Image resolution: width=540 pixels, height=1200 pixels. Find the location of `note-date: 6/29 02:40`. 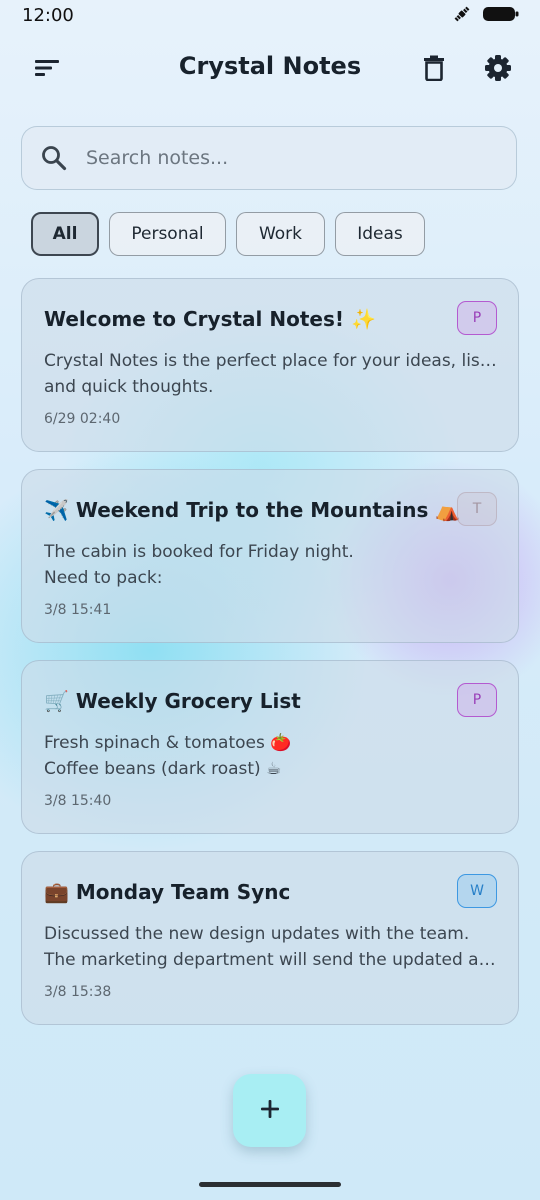

note-date: 6/29 02:40 is located at coordinates (82, 419).